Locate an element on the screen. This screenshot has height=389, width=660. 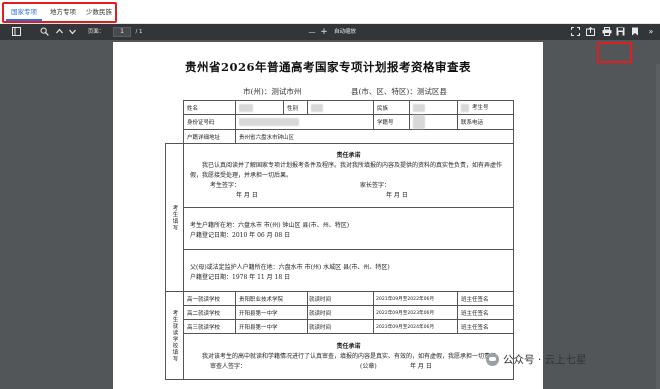
name-label: 姓名 is located at coordinates (209, 107).